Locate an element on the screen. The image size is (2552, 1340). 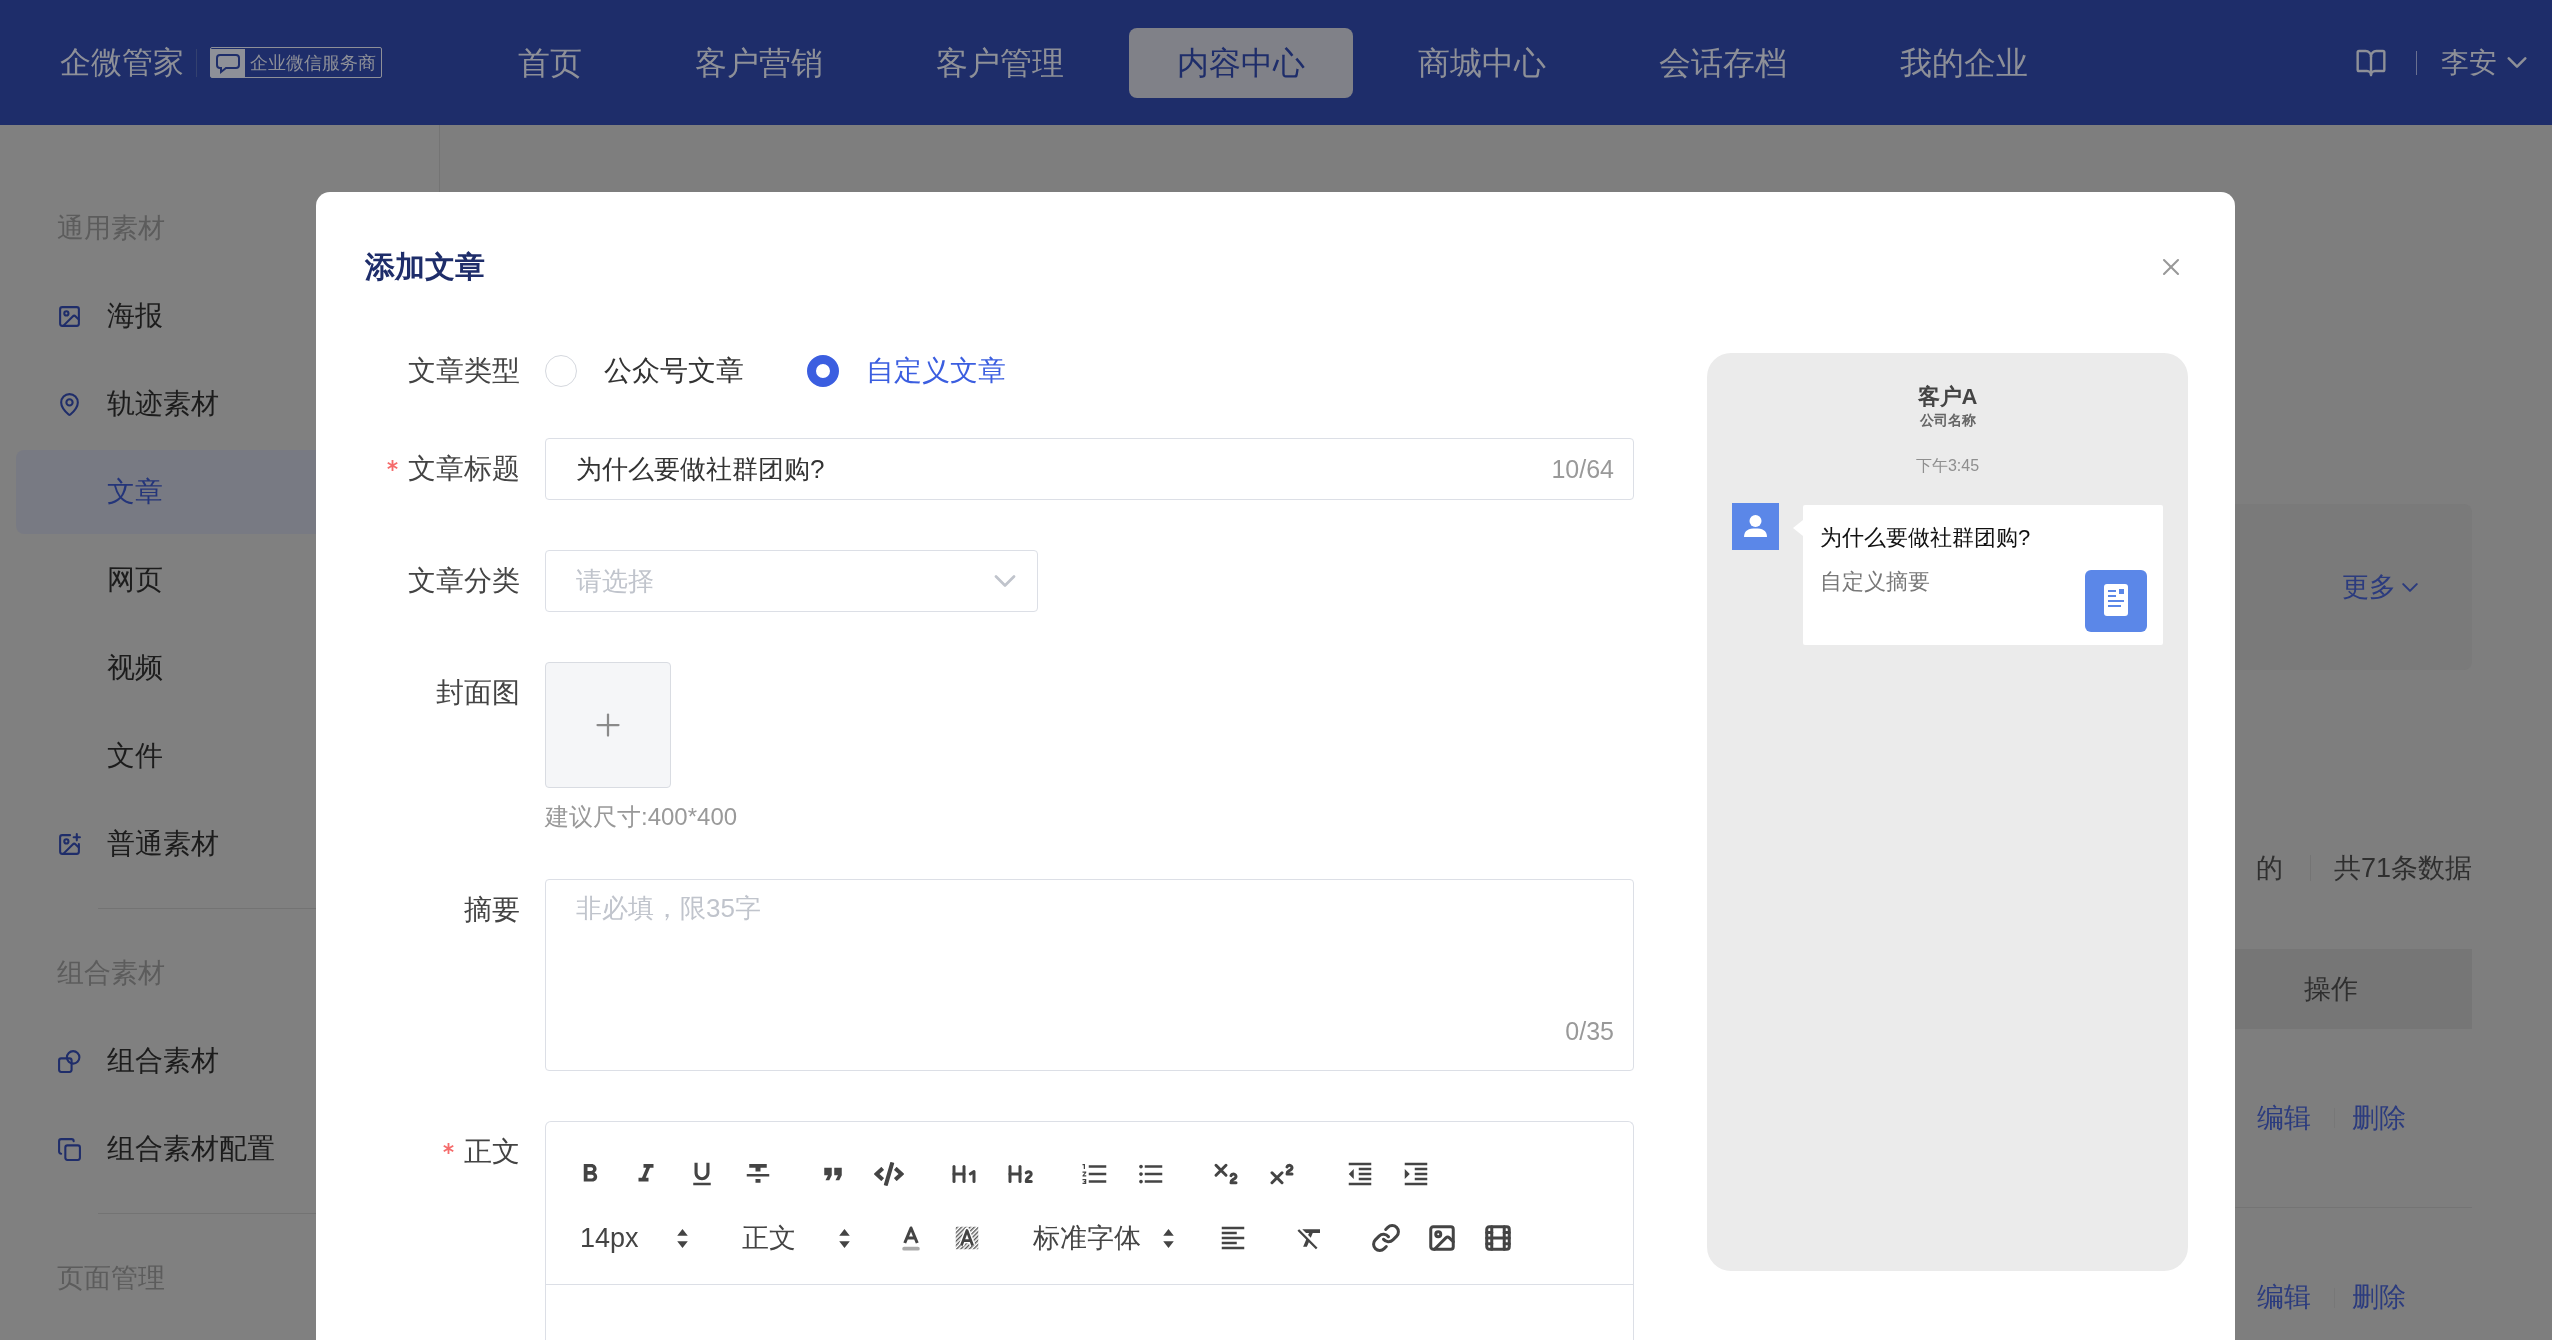
nav-tab: 客户管理 is located at coordinates (1000, 62).